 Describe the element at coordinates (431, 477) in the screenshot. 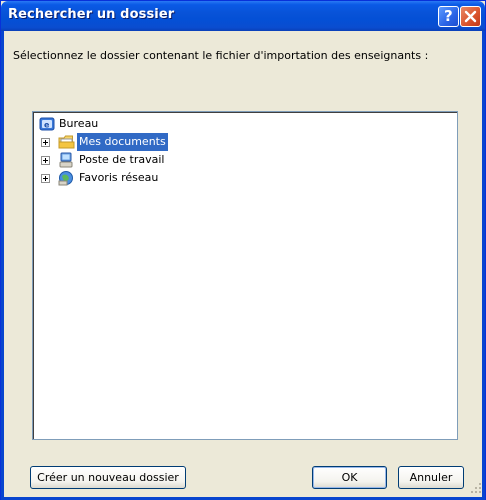

I see `cancel-button: Annuler` at that location.